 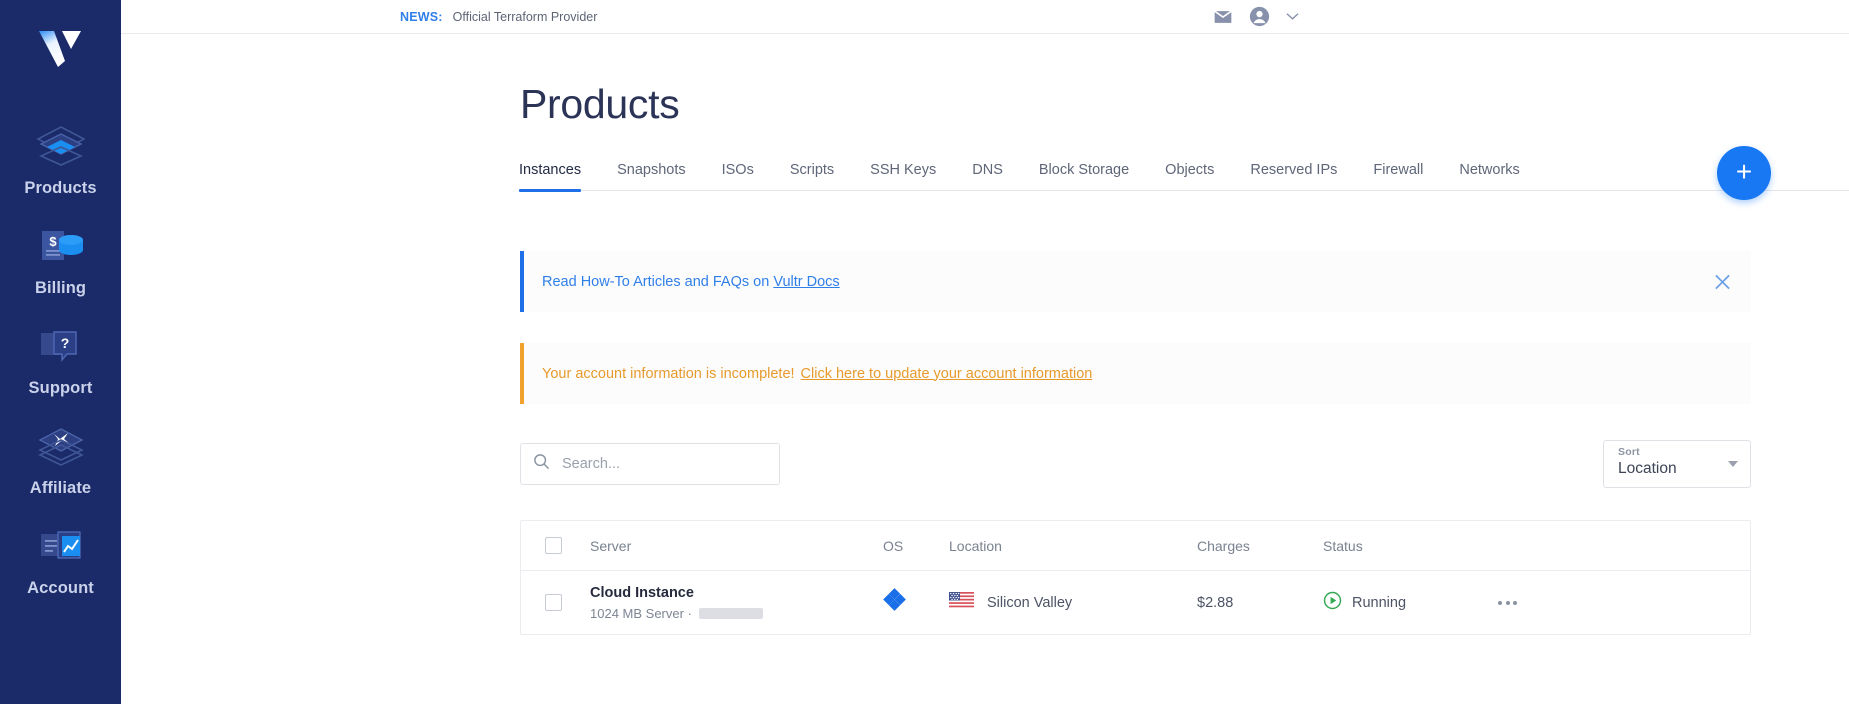 What do you see at coordinates (553, 545) in the screenshot?
I see `select-all-checkbox` at bounding box center [553, 545].